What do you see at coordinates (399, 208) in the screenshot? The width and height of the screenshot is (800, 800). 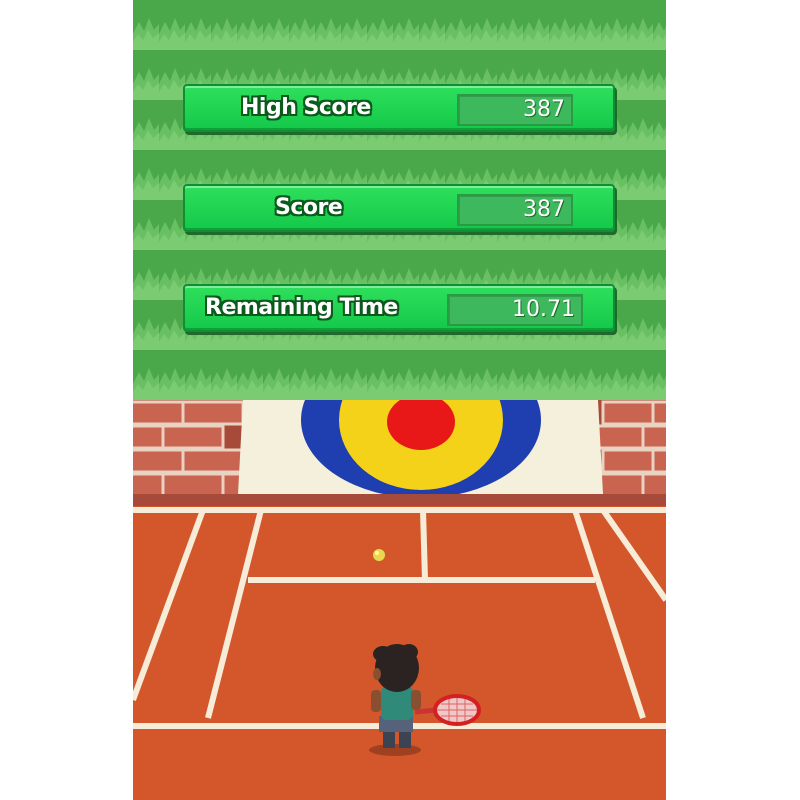 I see `score-panel: Score 387` at bounding box center [399, 208].